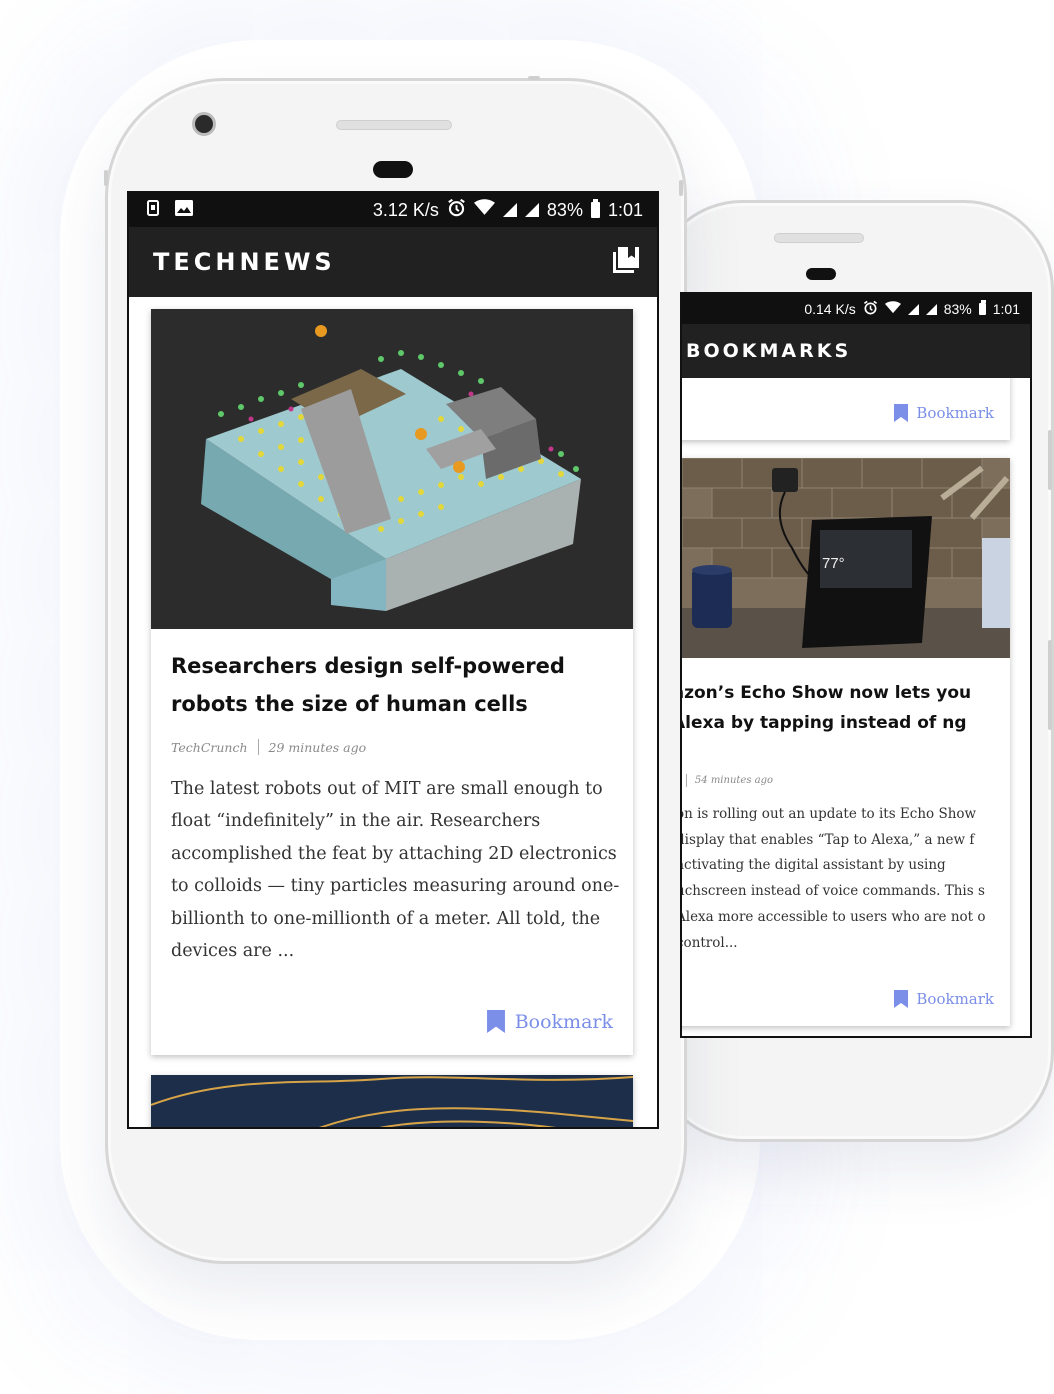  I want to click on app-title: TECHNEWS, so click(244, 262).